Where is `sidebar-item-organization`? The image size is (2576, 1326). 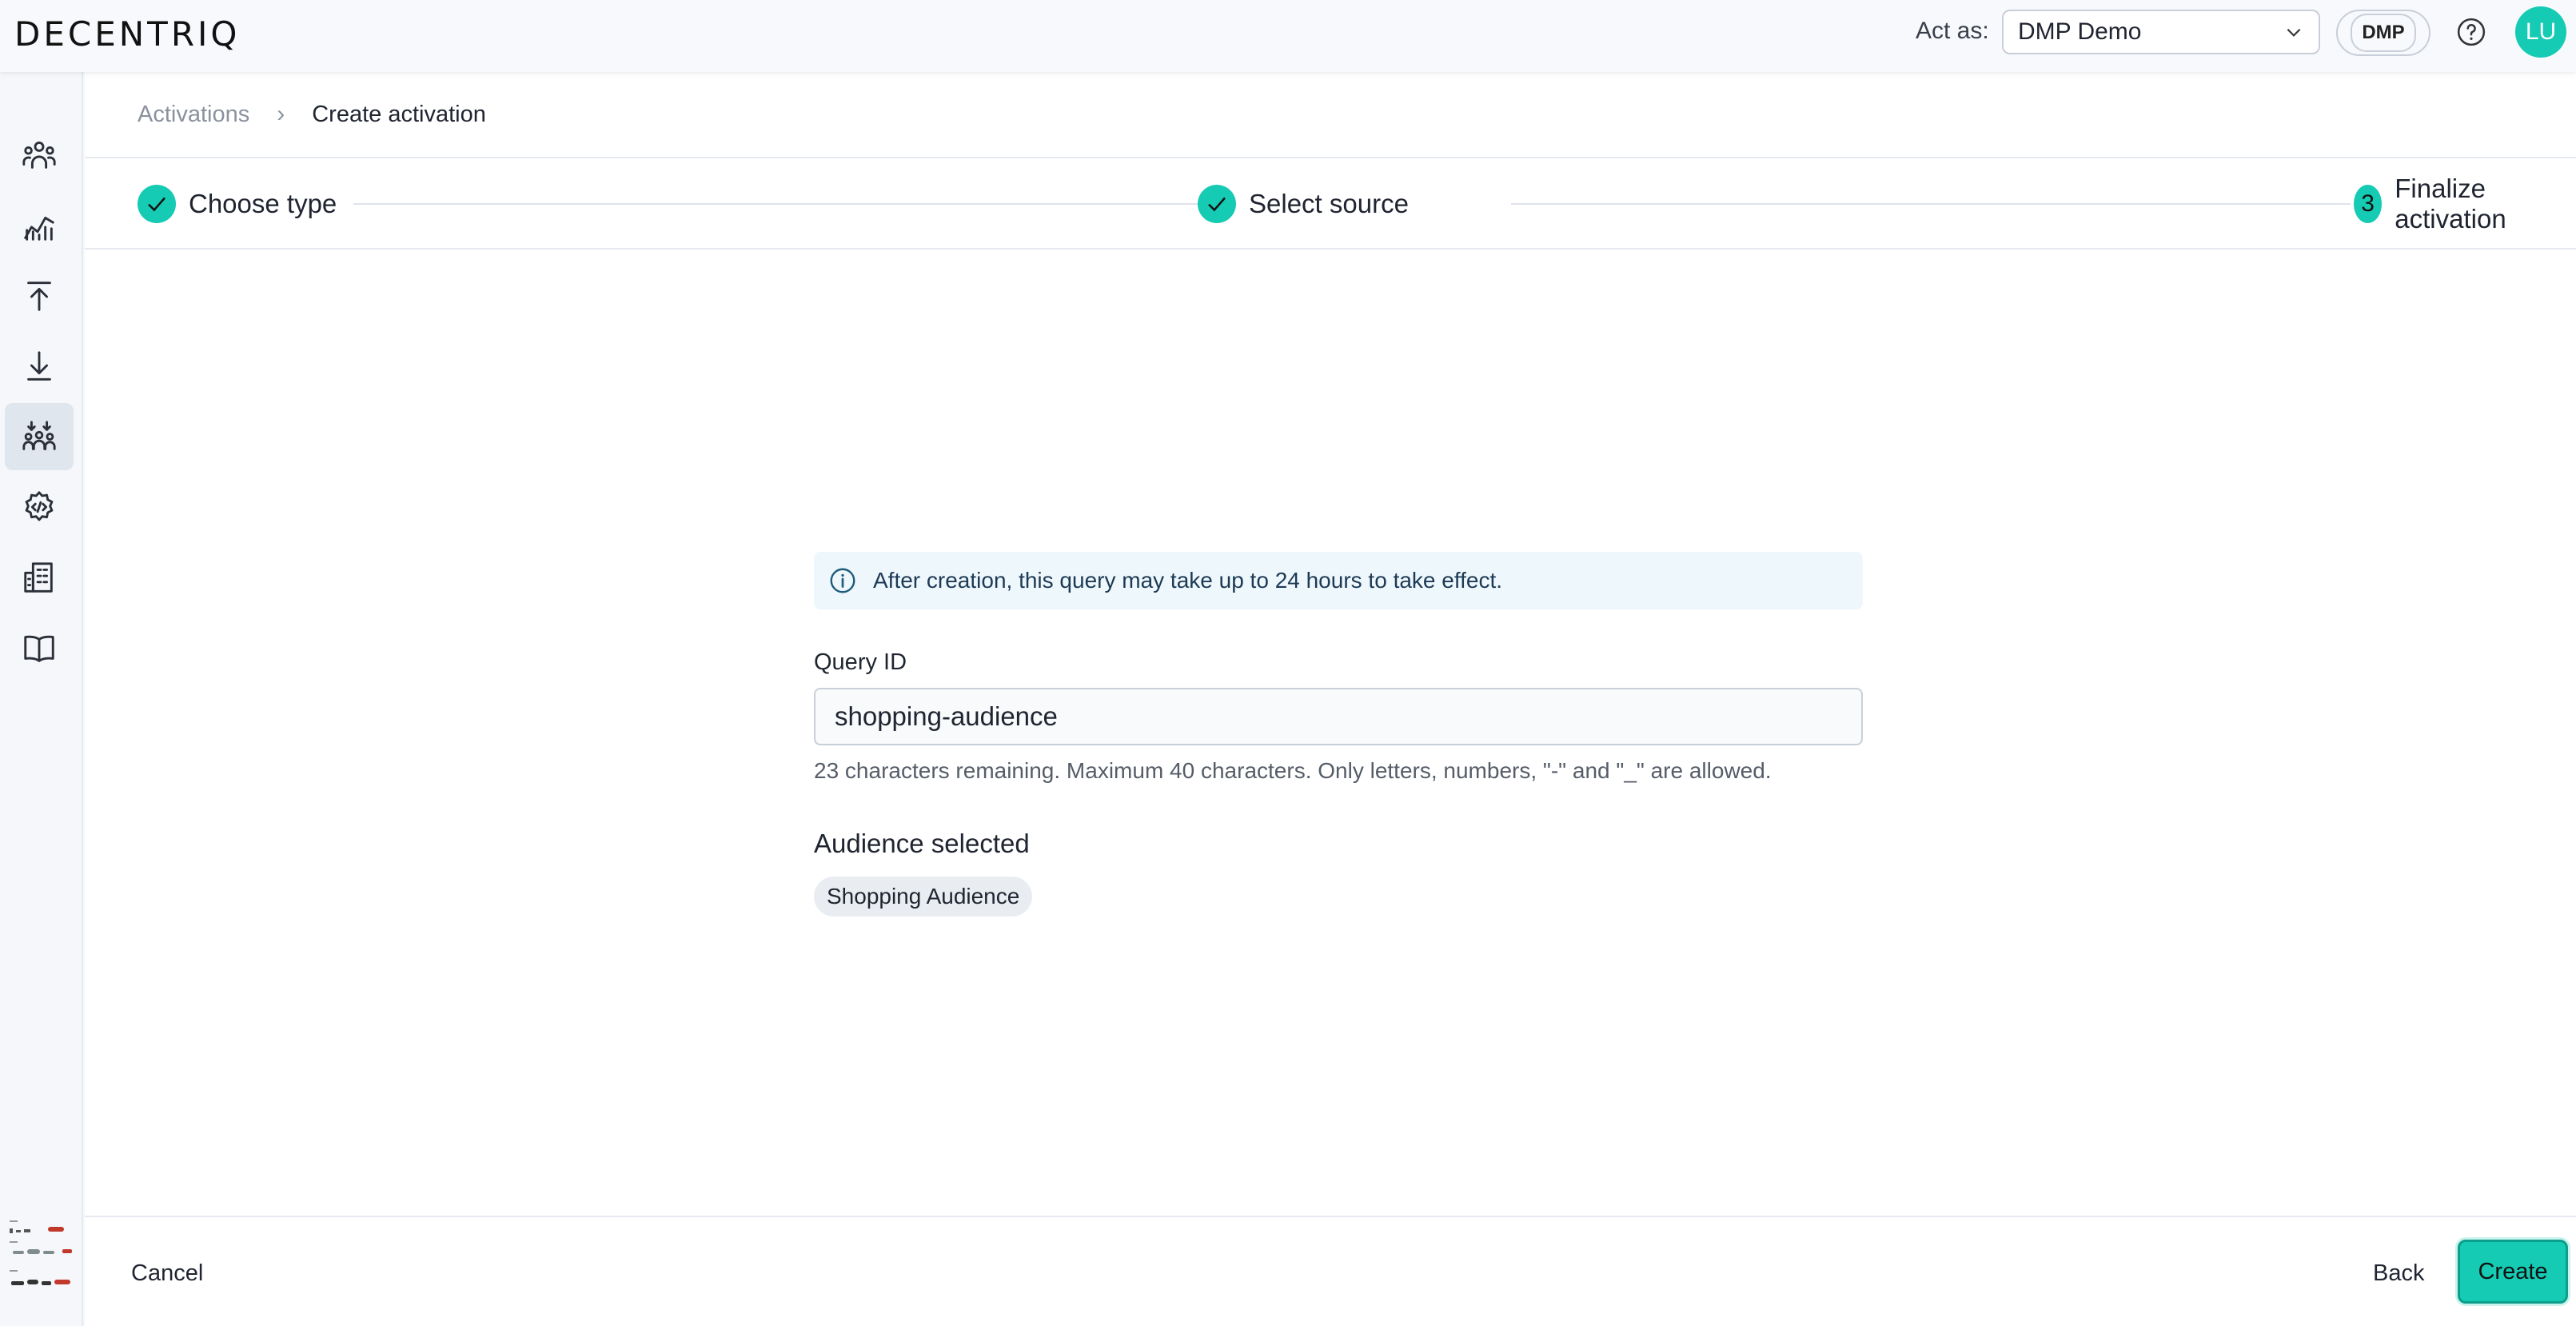 sidebar-item-organization is located at coordinates (39, 577).